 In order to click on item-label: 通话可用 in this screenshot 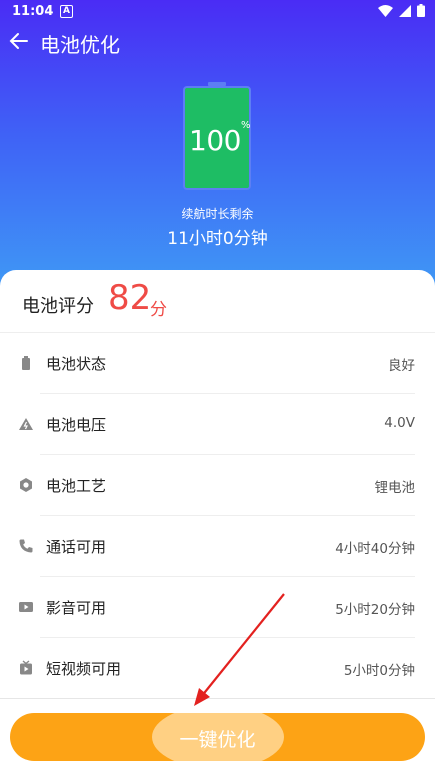, I will do `click(76, 547)`.